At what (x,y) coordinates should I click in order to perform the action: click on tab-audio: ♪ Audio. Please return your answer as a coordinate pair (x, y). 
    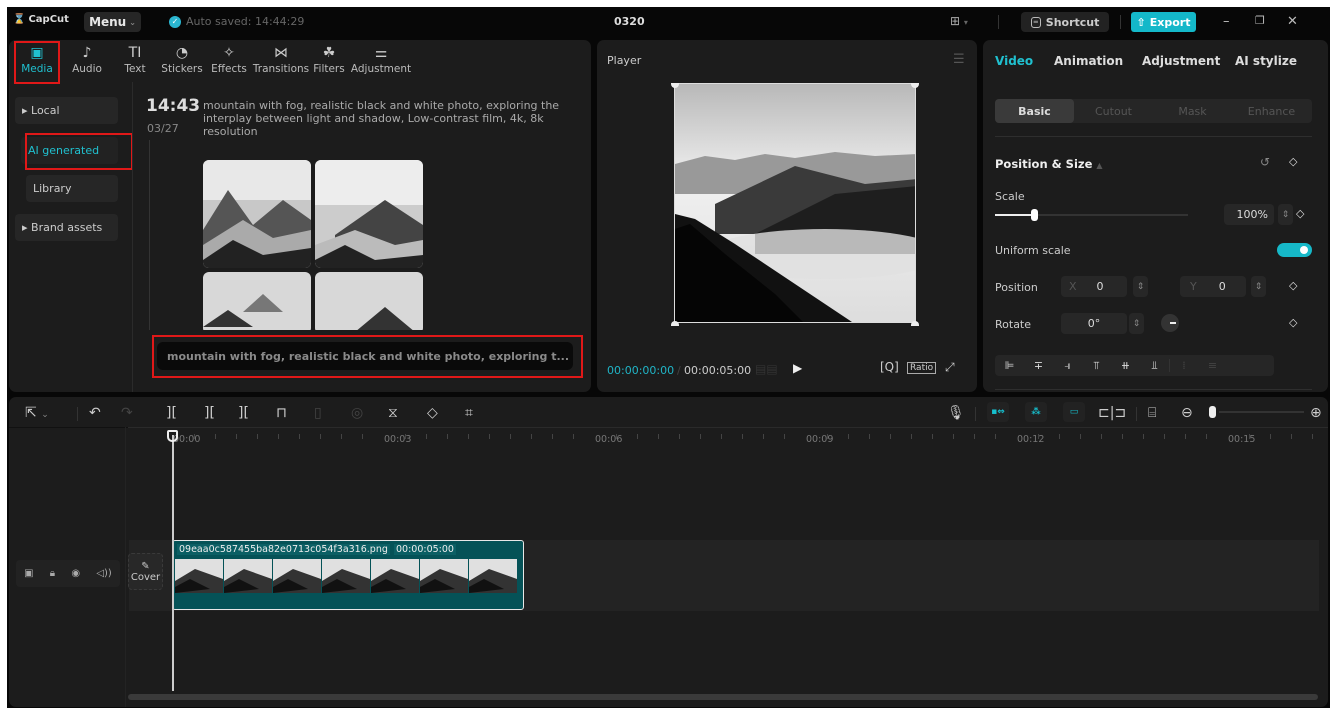
    Looking at the image, I should click on (87, 63).